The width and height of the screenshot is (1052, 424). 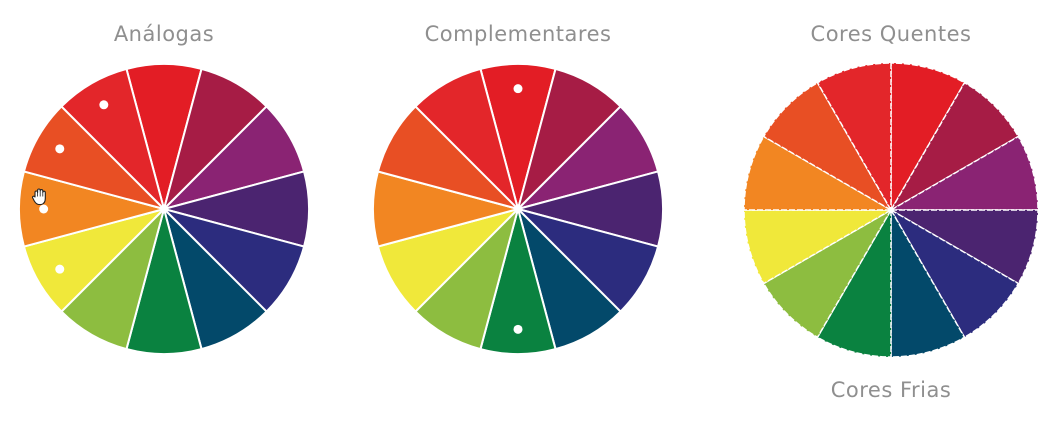 I want to click on hand-grab-icon, so click(x=38, y=197).